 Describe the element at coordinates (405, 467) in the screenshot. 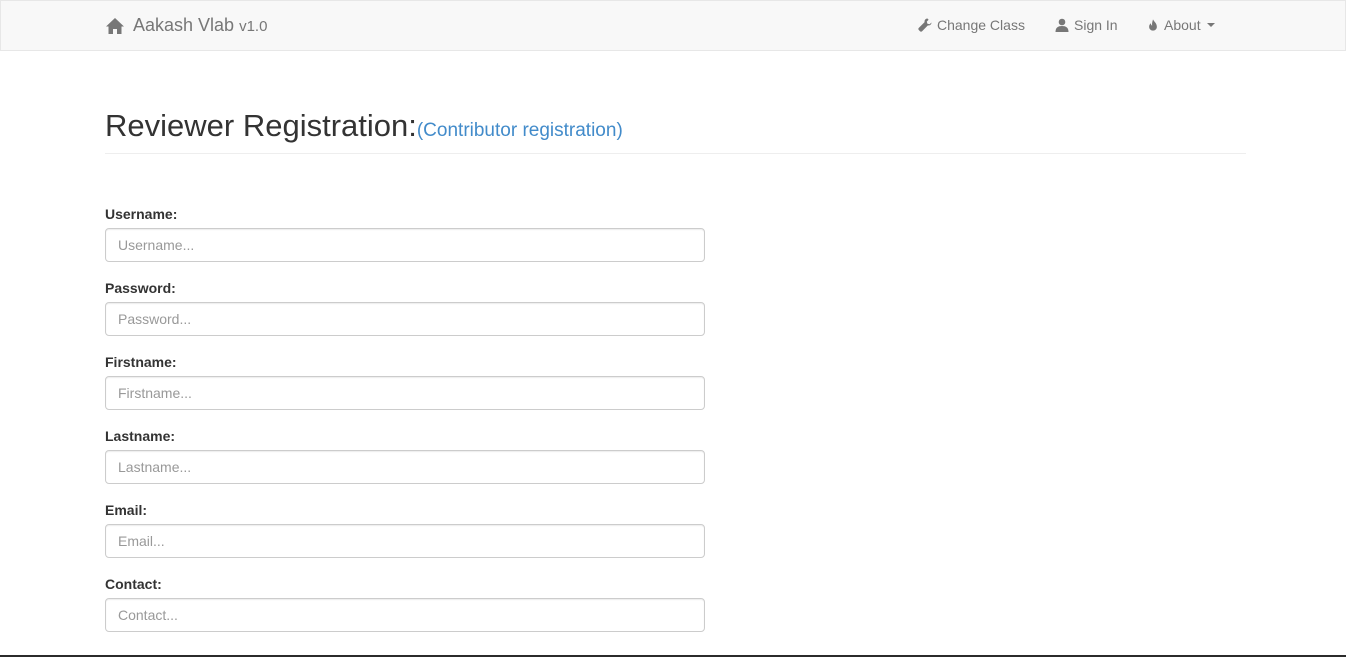

I see `lastname-input` at that location.